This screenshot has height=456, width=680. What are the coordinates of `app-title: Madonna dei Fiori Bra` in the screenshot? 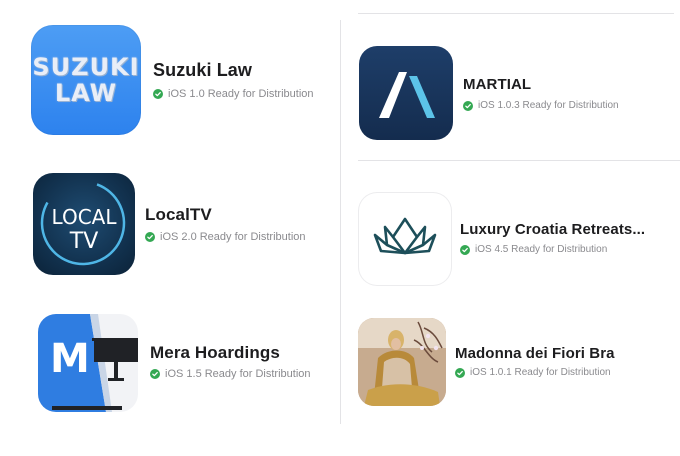 It's located at (535, 353).